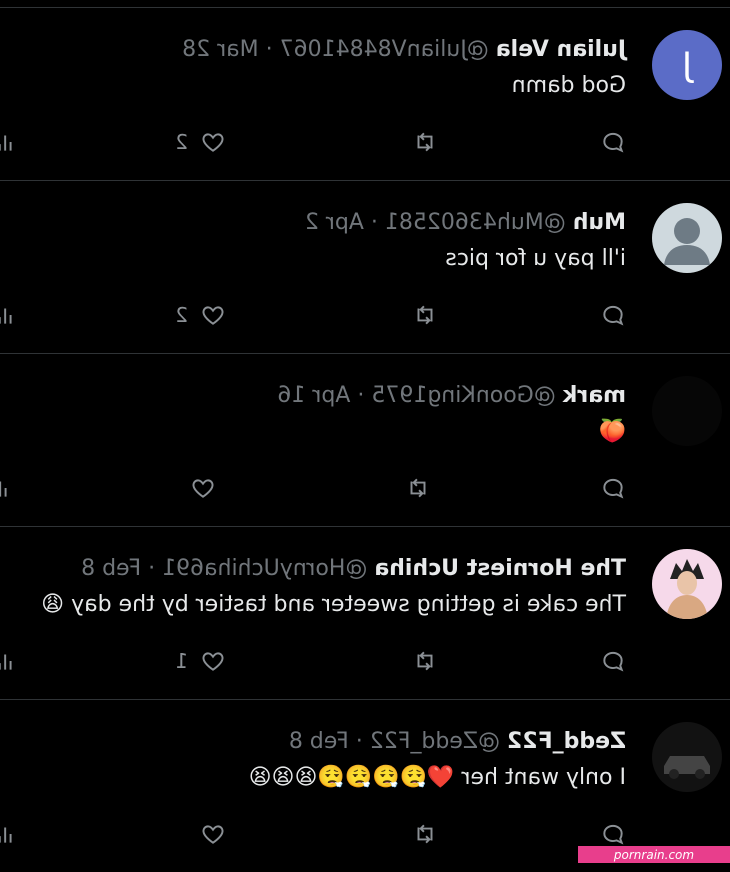  I want to click on car-avatar-icon, so click(687, 767).